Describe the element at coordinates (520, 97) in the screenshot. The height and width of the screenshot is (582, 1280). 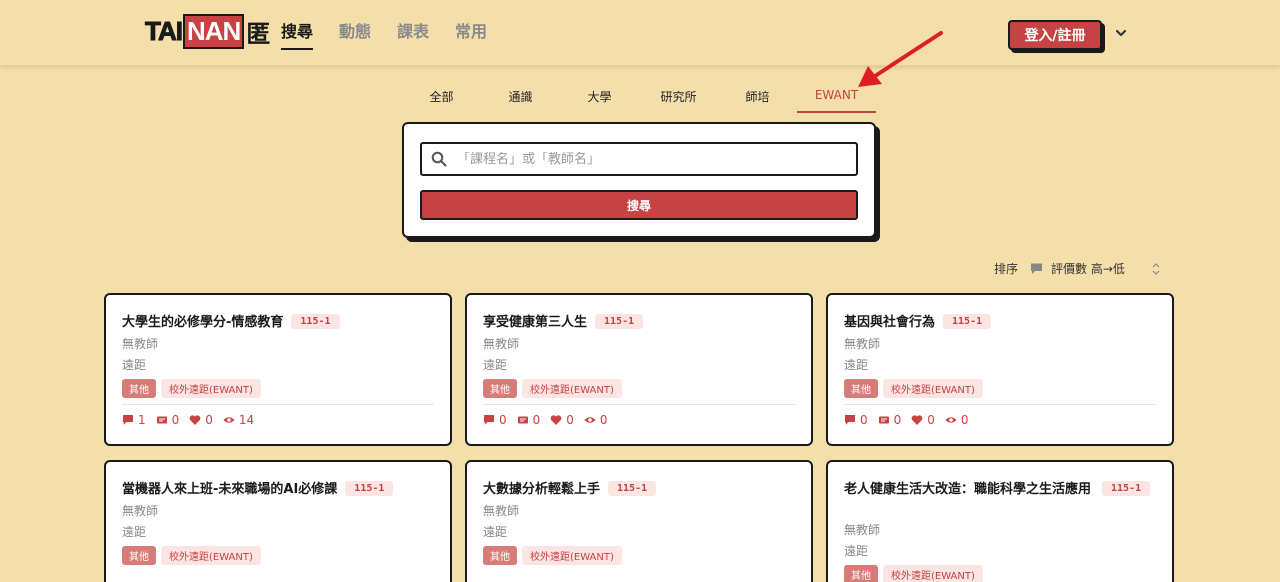
I see `tab-general-ed: 通識` at that location.